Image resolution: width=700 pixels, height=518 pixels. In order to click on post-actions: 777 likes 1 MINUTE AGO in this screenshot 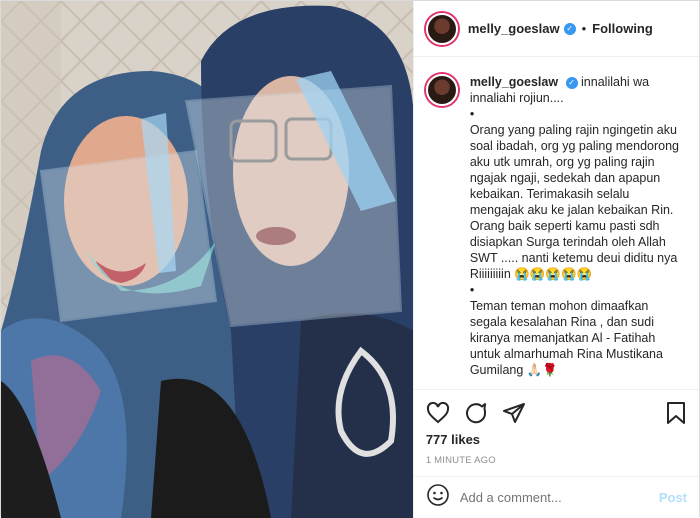, I will do `click(556, 427)`.